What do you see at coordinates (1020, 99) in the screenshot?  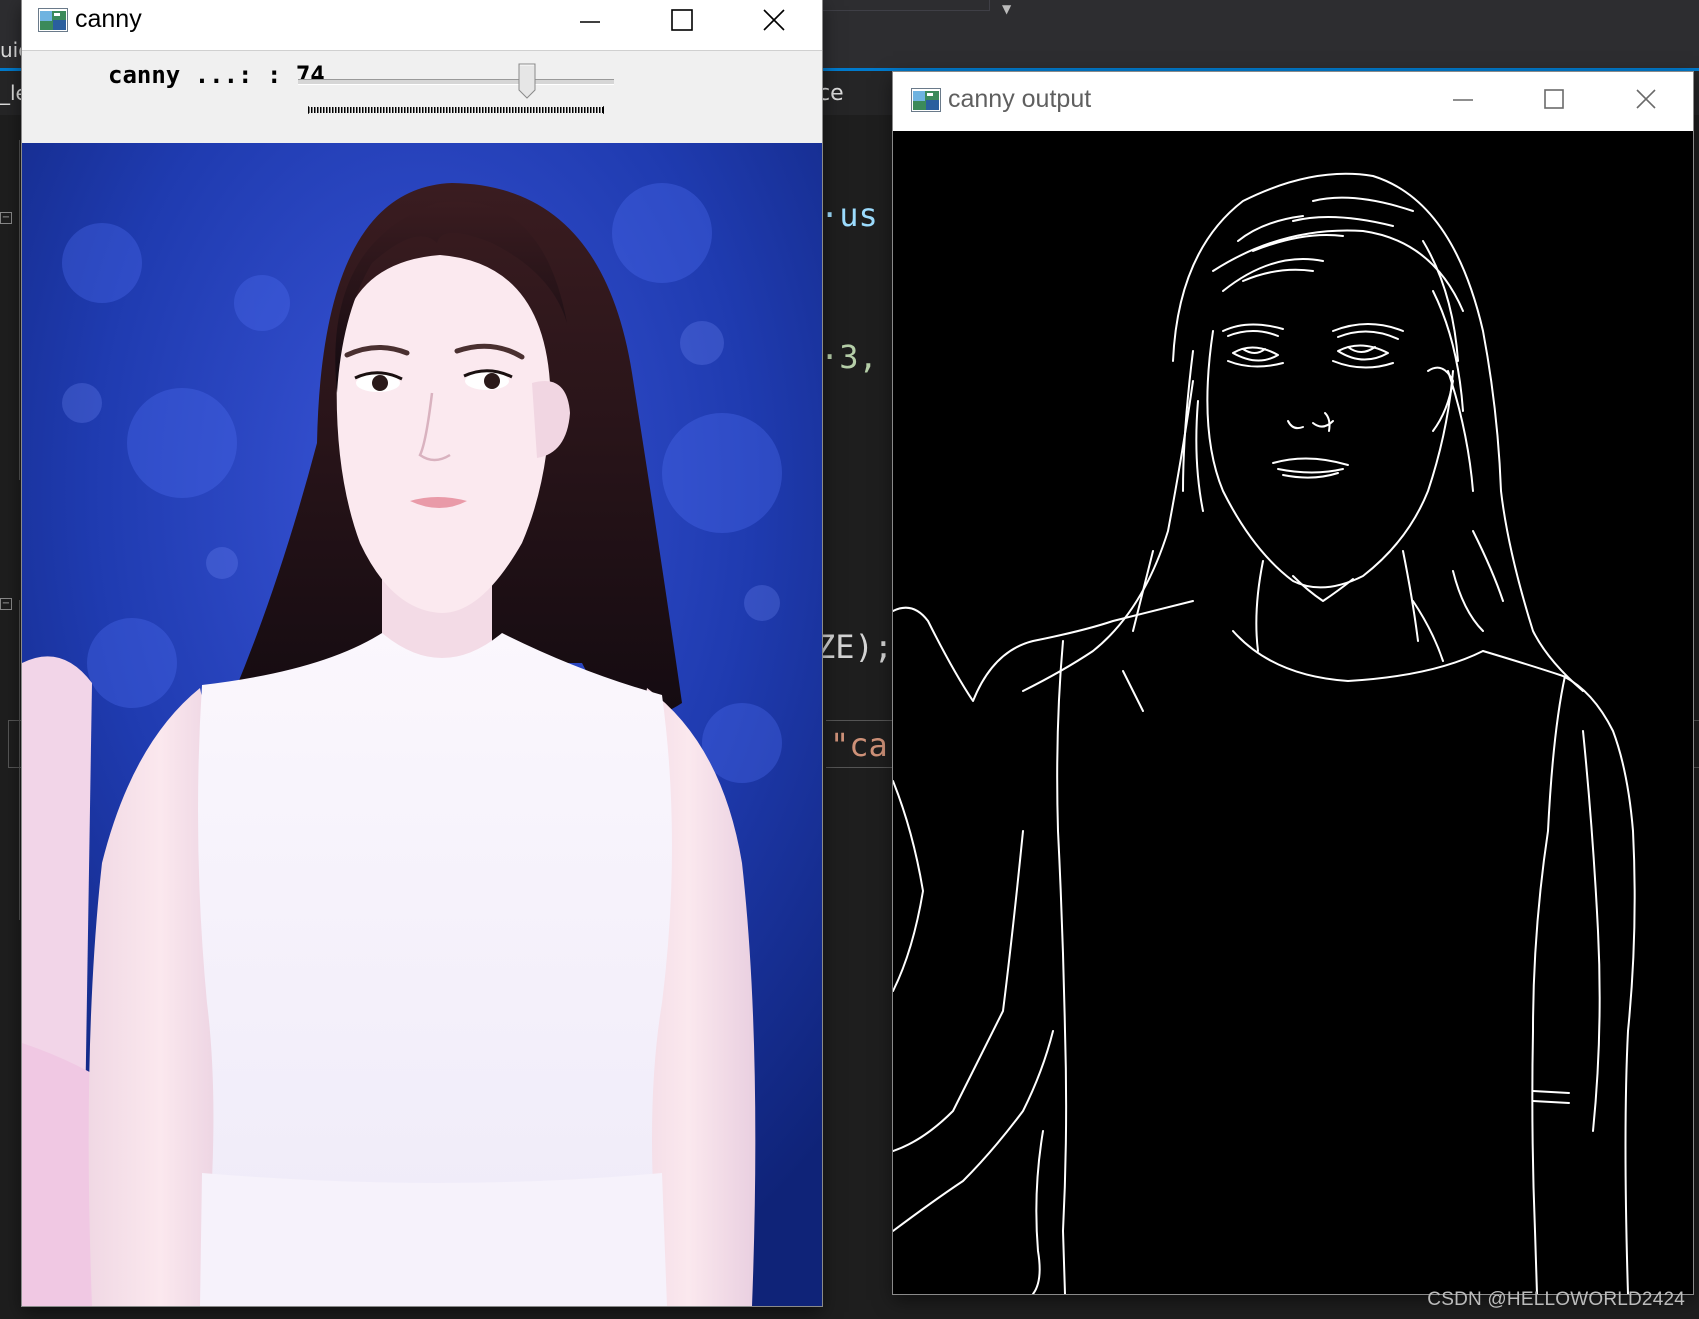 I see `window-title: canny output` at bounding box center [1020, 99].